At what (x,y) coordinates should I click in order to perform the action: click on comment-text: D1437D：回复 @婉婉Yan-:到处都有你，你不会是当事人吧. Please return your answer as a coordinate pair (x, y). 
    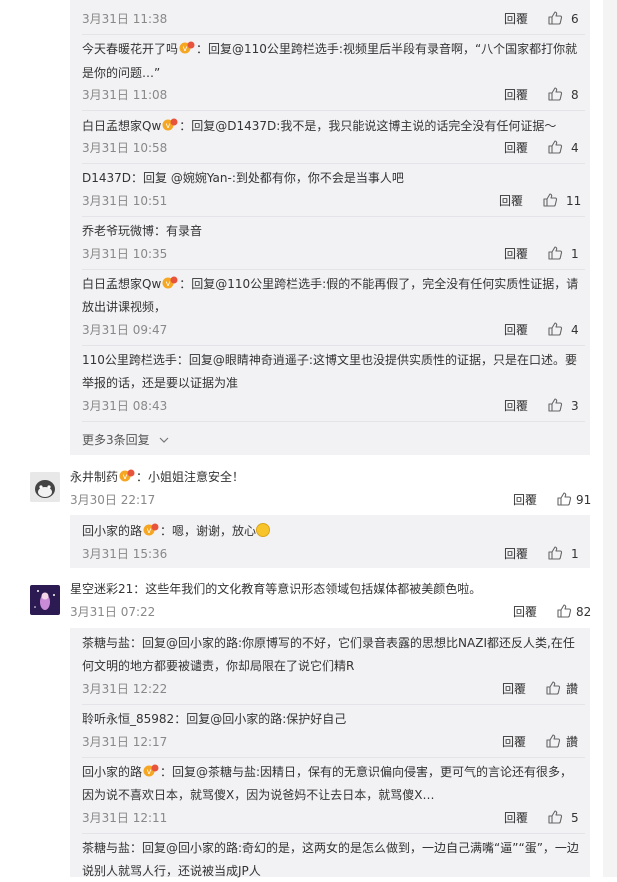
    Looking at the image, I should click on (243, 178).